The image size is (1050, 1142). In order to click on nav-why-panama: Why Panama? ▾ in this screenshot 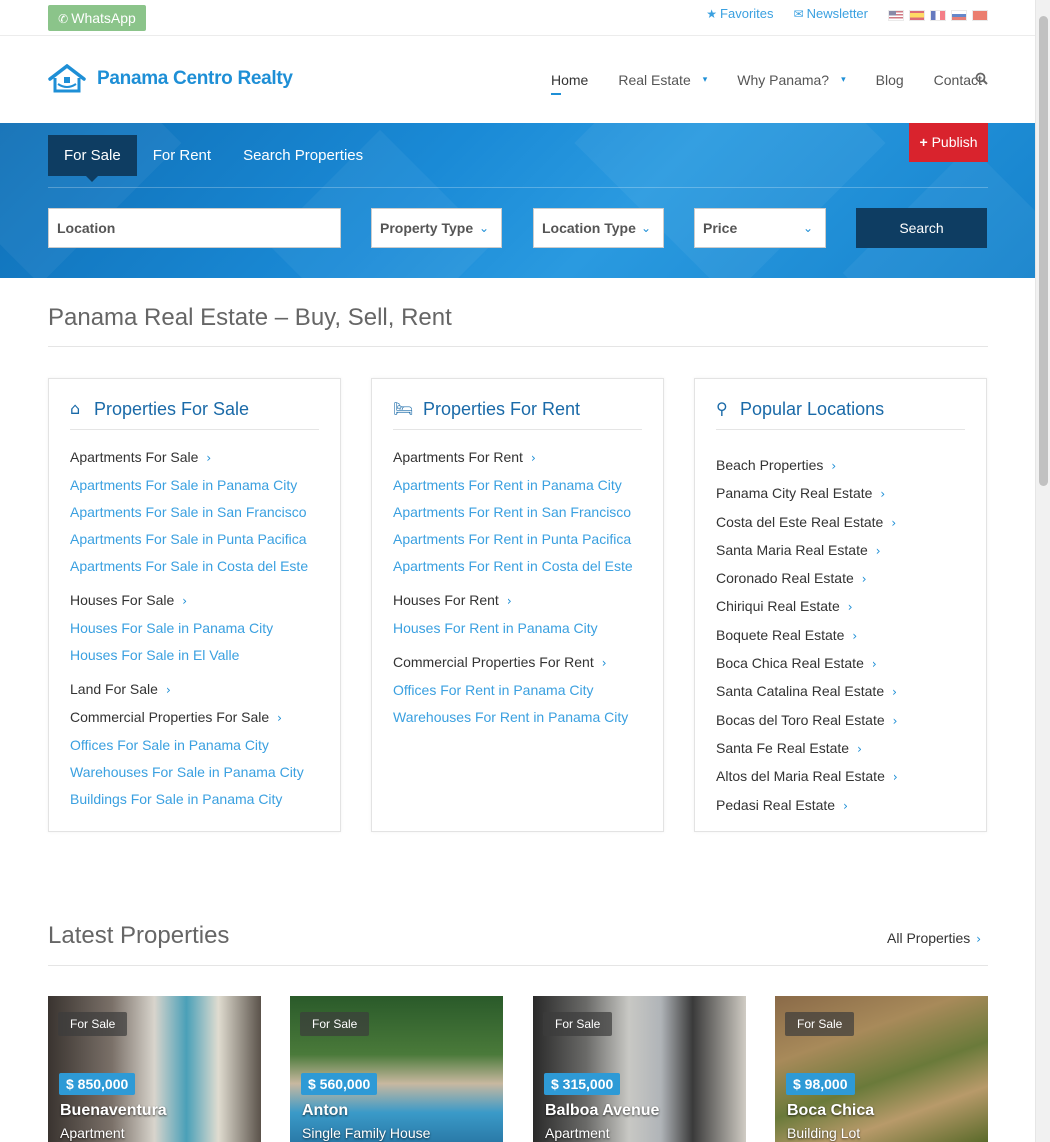, I will do `click(791, 80)`.